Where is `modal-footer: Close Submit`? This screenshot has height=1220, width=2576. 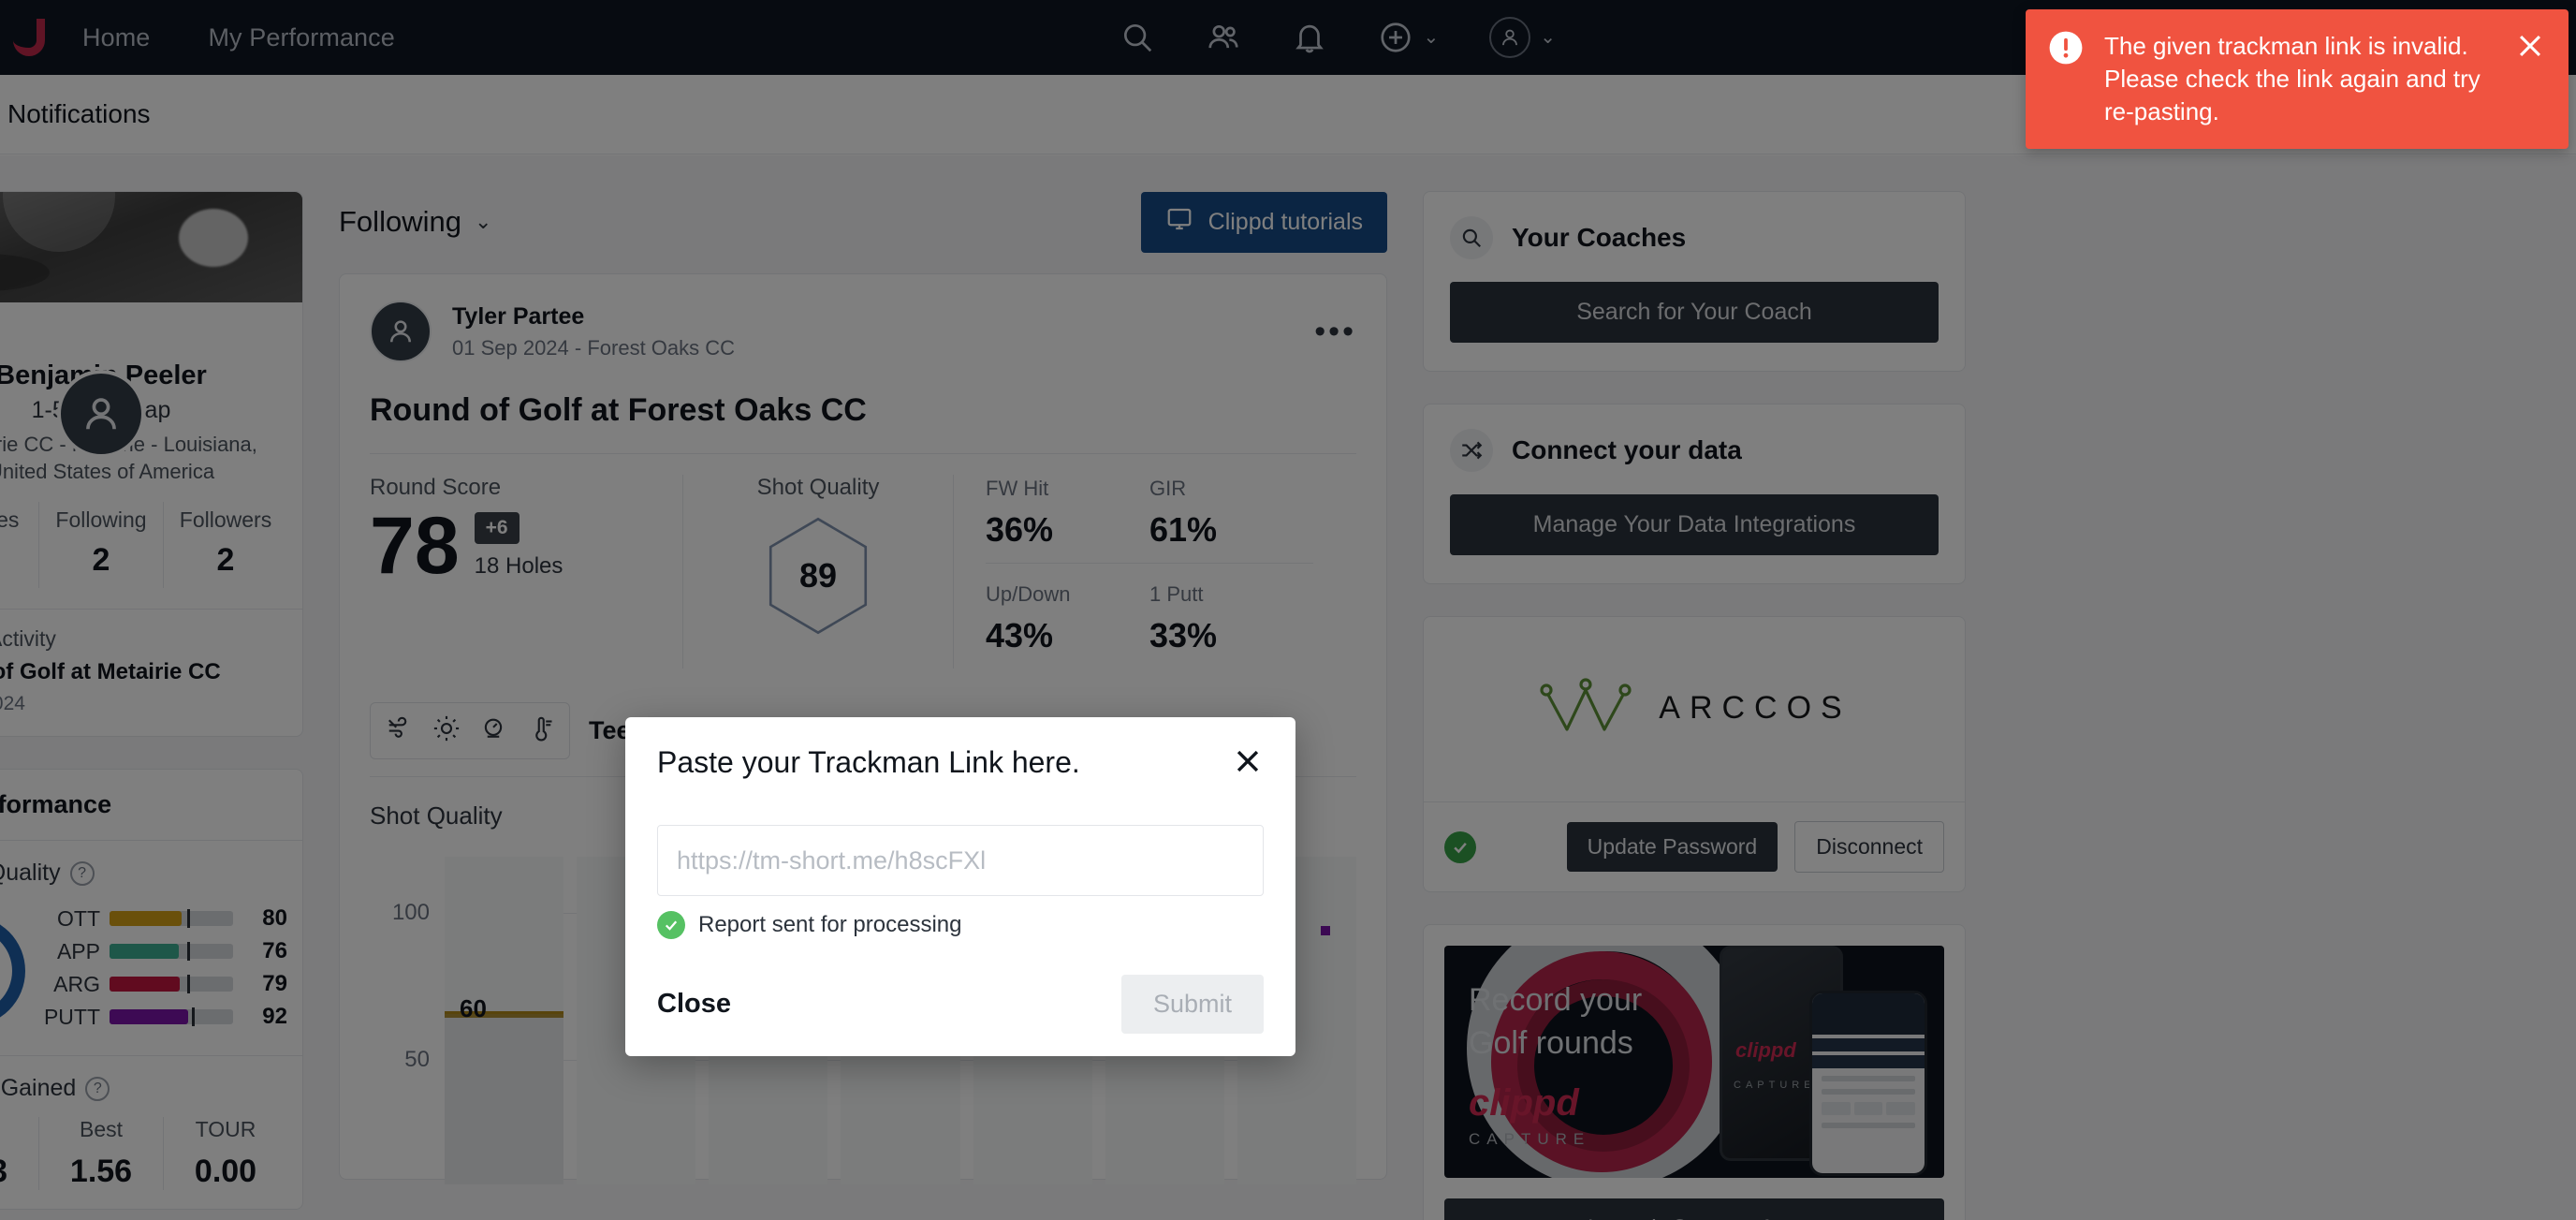 modal-footer: Close Submit is located at coordinates (960, 1006).